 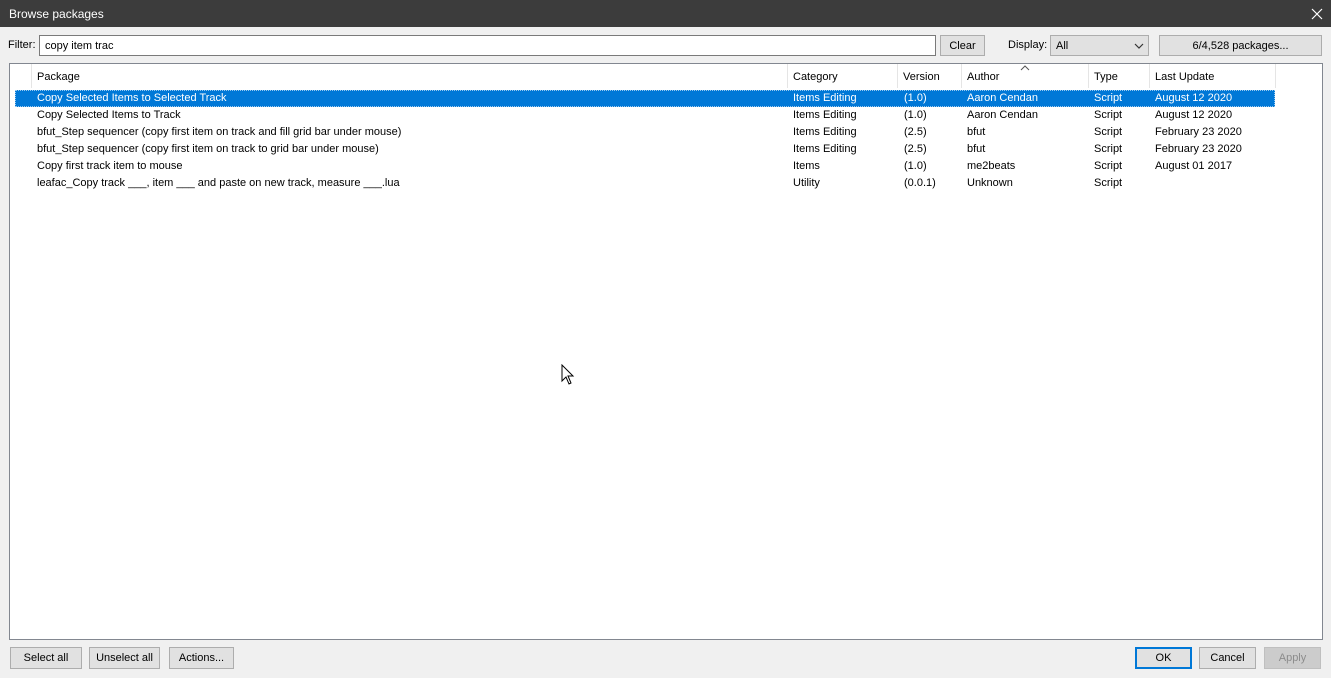 What do you see at coordinates (1194, 166) in the screenshot?
I see `cell-last-update: August 01 2017` at bounding box center [1194, 166].